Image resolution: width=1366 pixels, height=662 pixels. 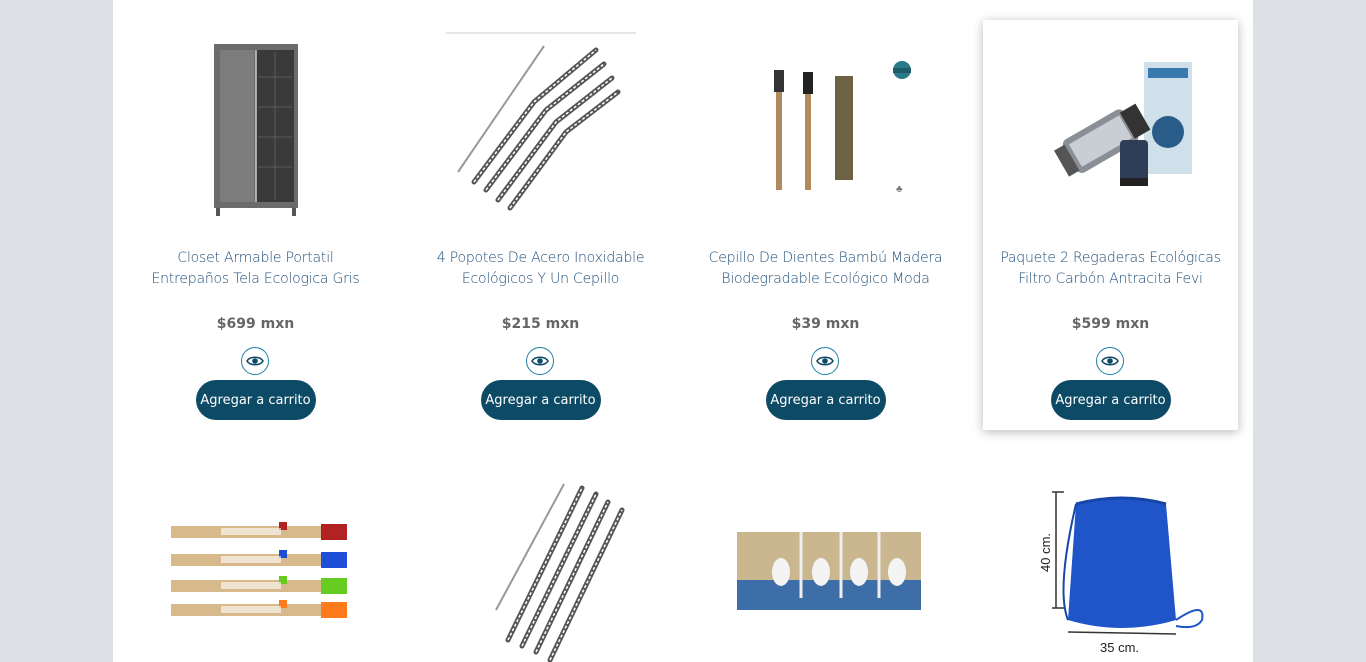 What do you see at coordinates (540, 324) in the screenshot?
I see `product-price: $215 mxn` at bounding box center [540, 324].